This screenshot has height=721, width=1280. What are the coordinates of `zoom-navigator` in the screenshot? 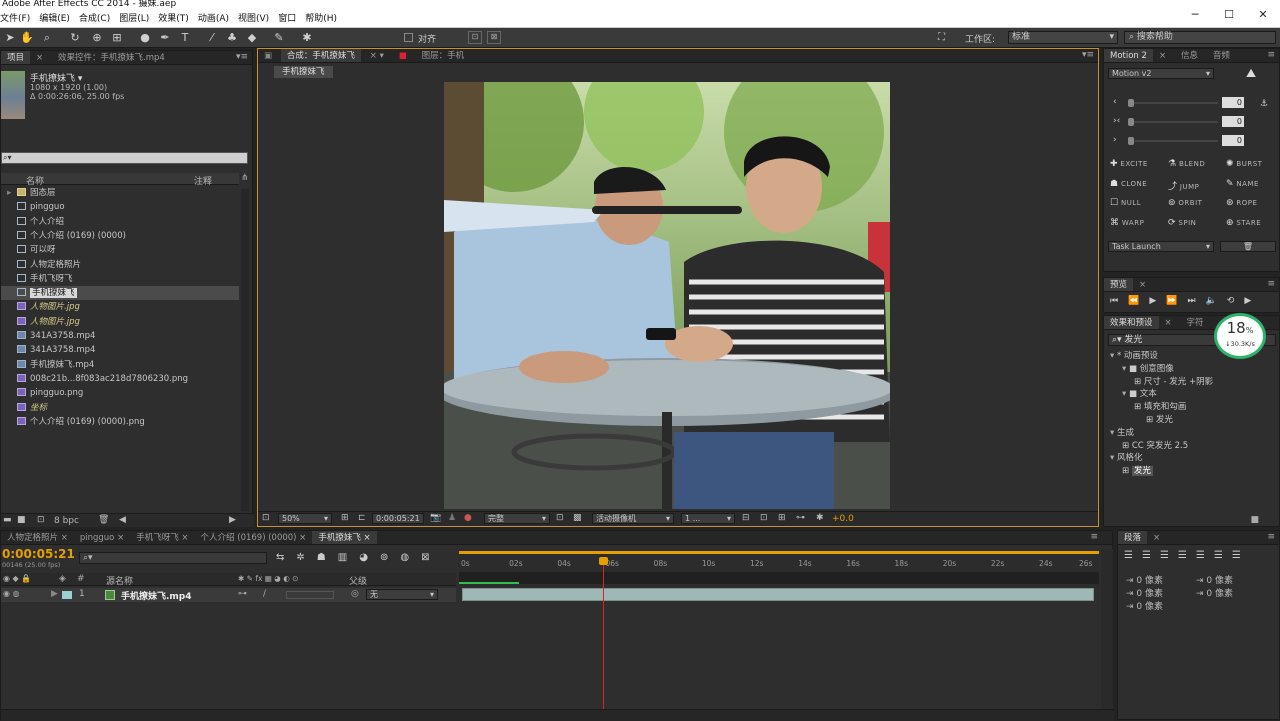 It's located at (779, 578).